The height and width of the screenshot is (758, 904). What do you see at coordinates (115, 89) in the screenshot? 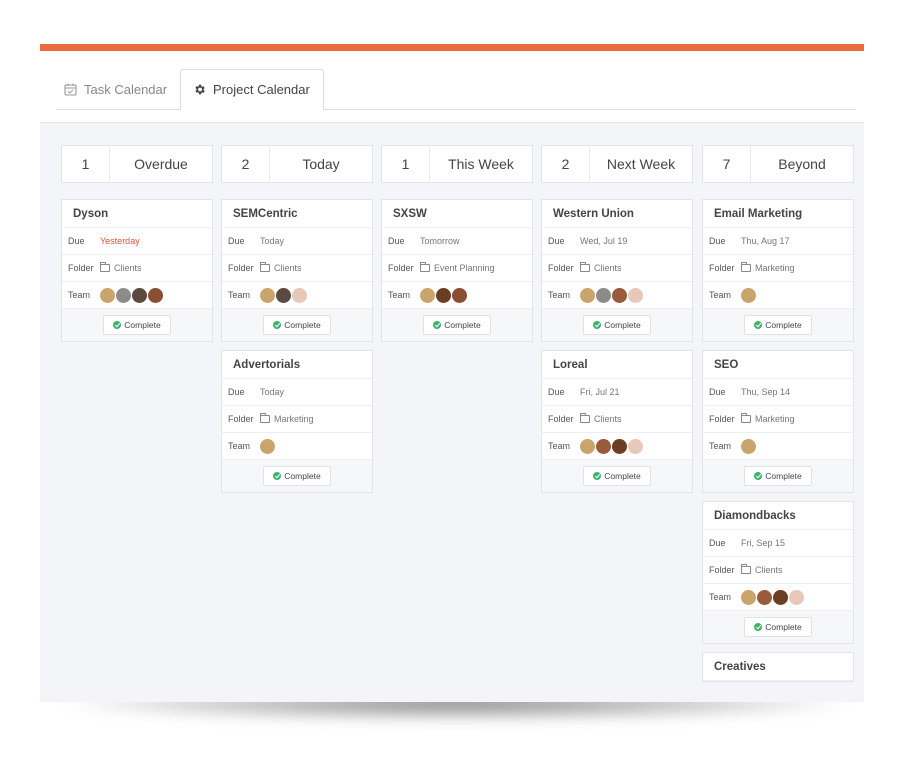
I see `tab-task-calendar: Task Calendar` at bounding box center [115, 89].